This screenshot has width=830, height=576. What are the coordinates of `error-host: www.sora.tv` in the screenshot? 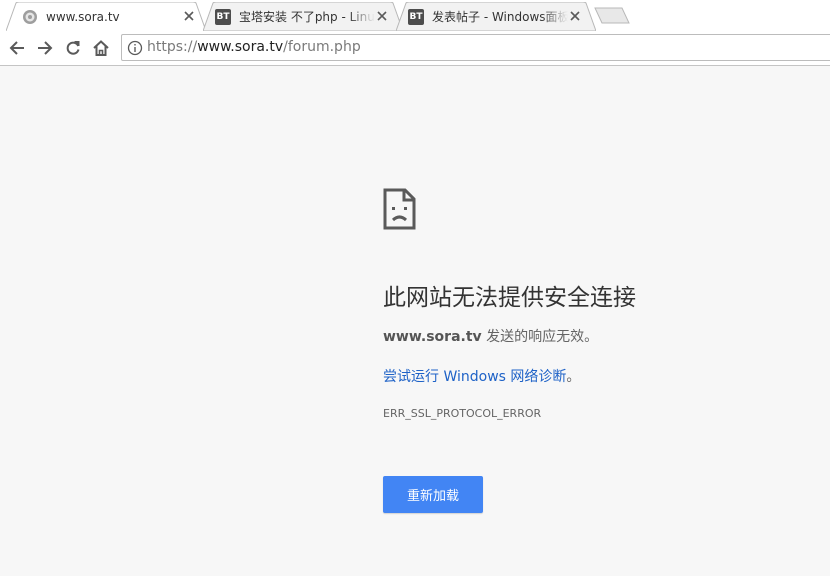 It's located at (432, 337).